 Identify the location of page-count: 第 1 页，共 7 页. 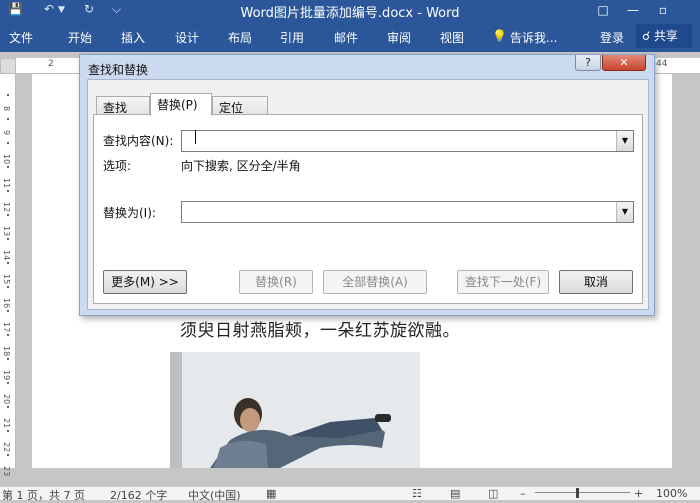
(43, 495).